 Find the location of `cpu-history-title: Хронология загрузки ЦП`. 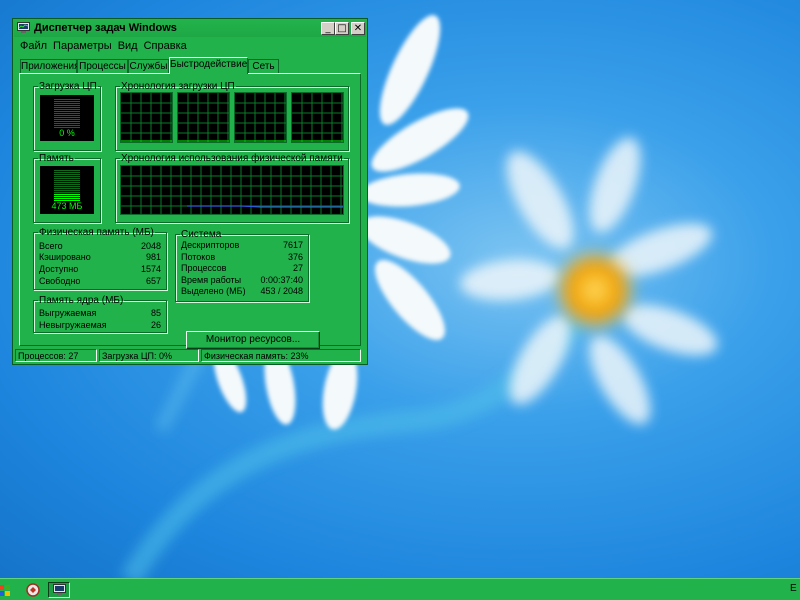

cpu-history-title: Хронология загрузки ЦП is located at coordinates (178, 86).